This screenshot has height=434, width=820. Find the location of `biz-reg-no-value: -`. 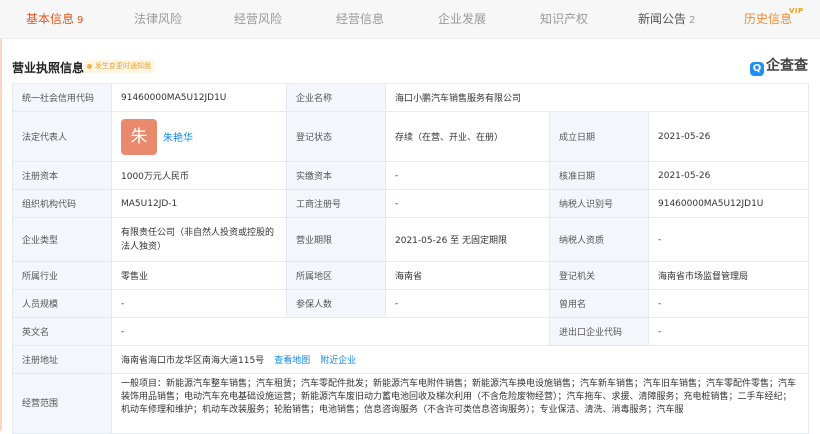

biz-reg-no-value: - is located at coordinates (467, 203).